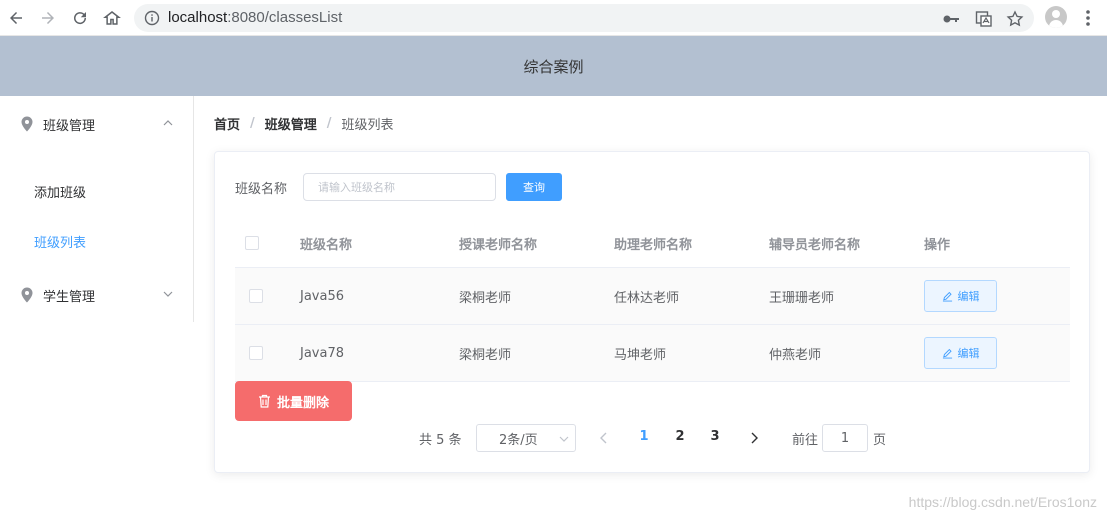 This screenshot has height=516, width=1107. I want to click on sidebar-menu: 班级管理 添加班级 班级列表 学生管理, so click(97, 209).